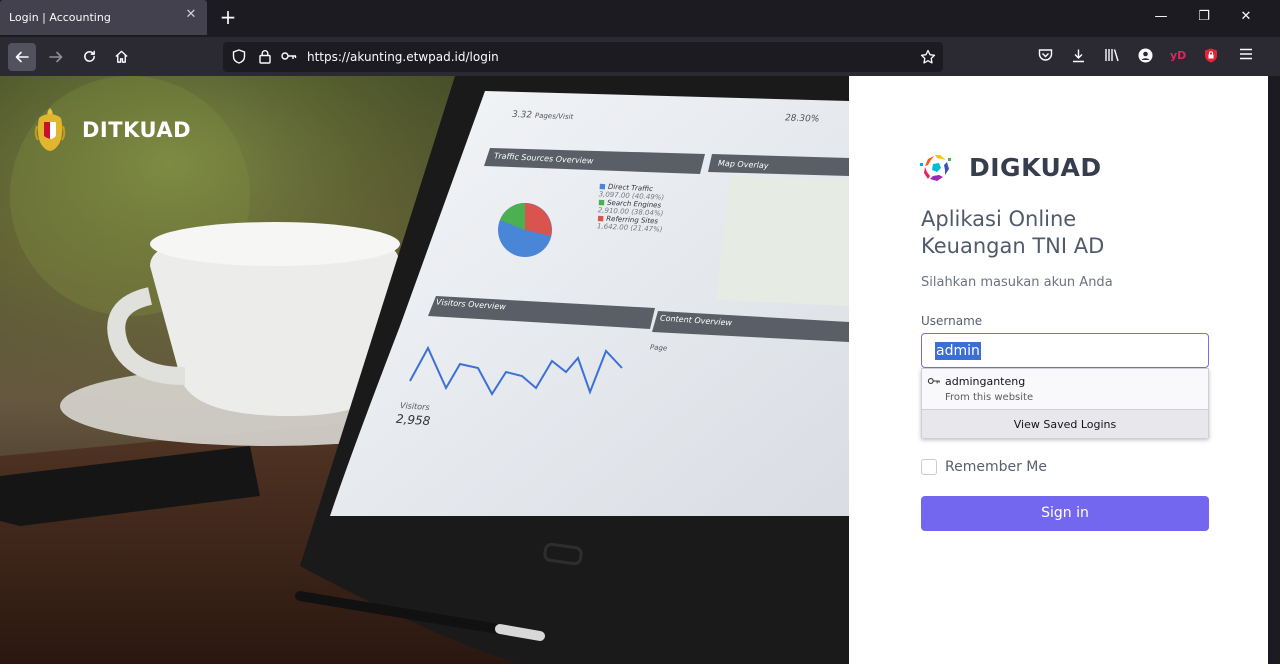 This screenshot has width=1280, height=664. What do you see at coordinates (1246, 56) in the screenshot?
I see `menu-icon` at bounding box center [1246, 56].